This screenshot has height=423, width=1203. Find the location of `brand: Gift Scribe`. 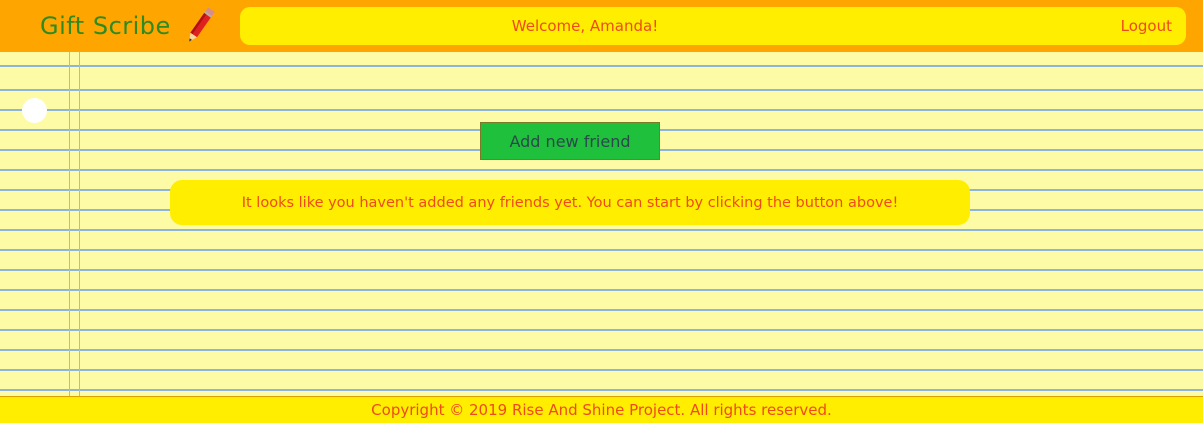

brand: Gift Scribe is located at coordinates (128, 26).